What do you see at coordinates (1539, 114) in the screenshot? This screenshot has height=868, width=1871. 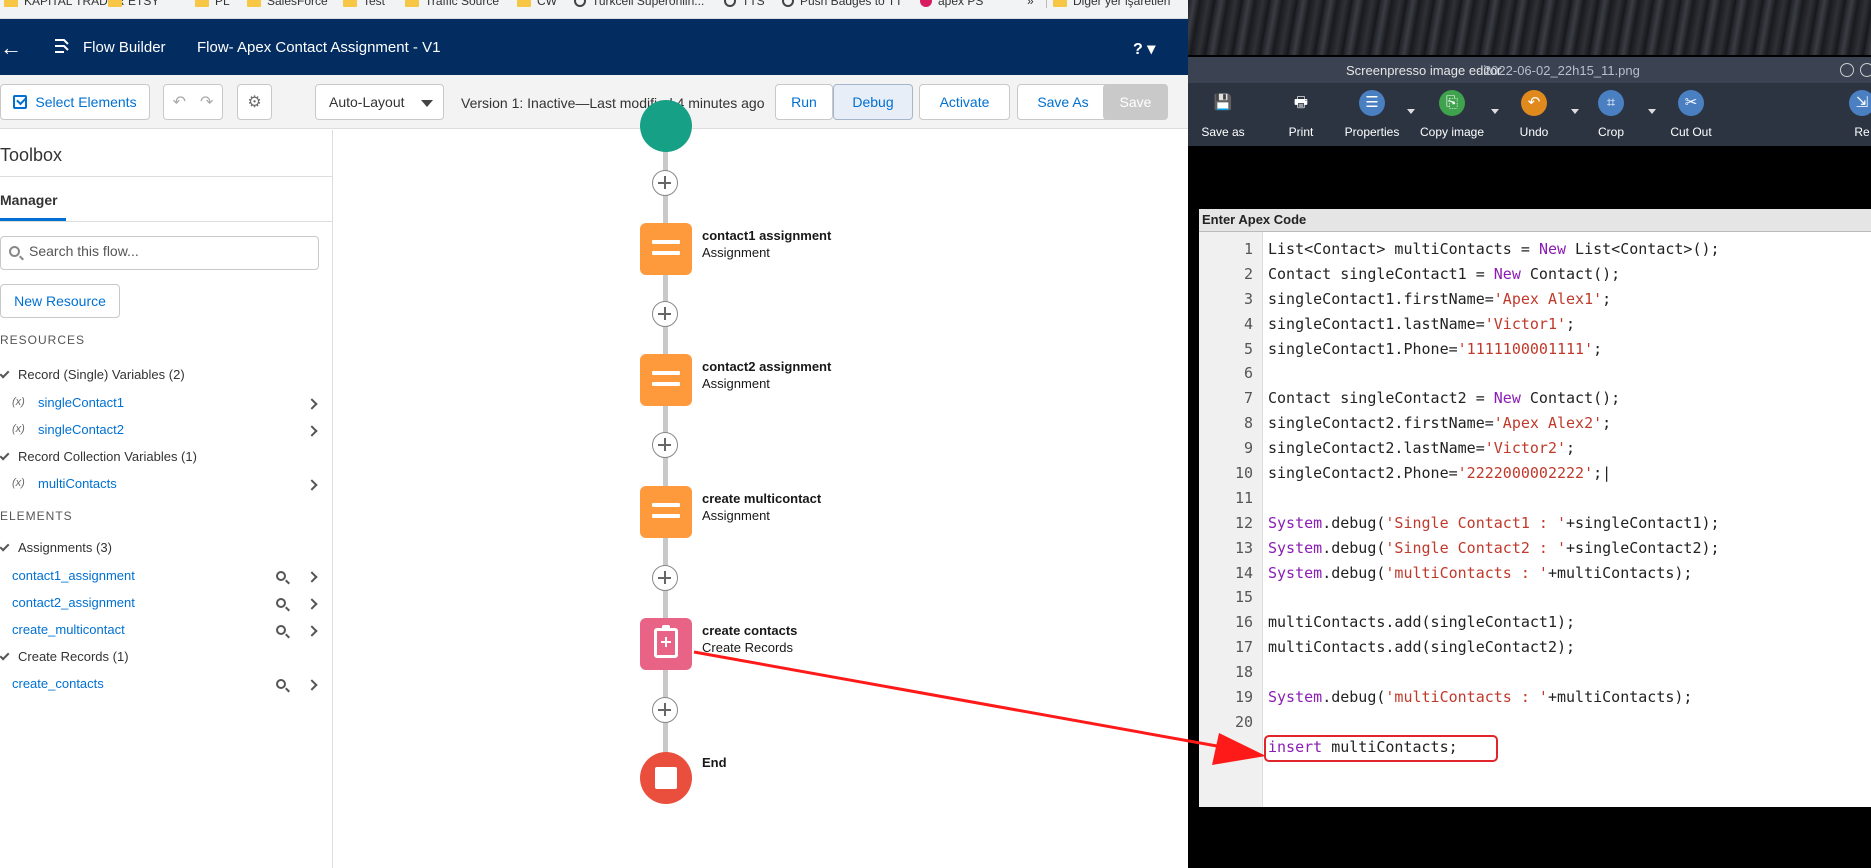 I see `undo-tool: ↶ Undo` at bounding box center [1539, 114].